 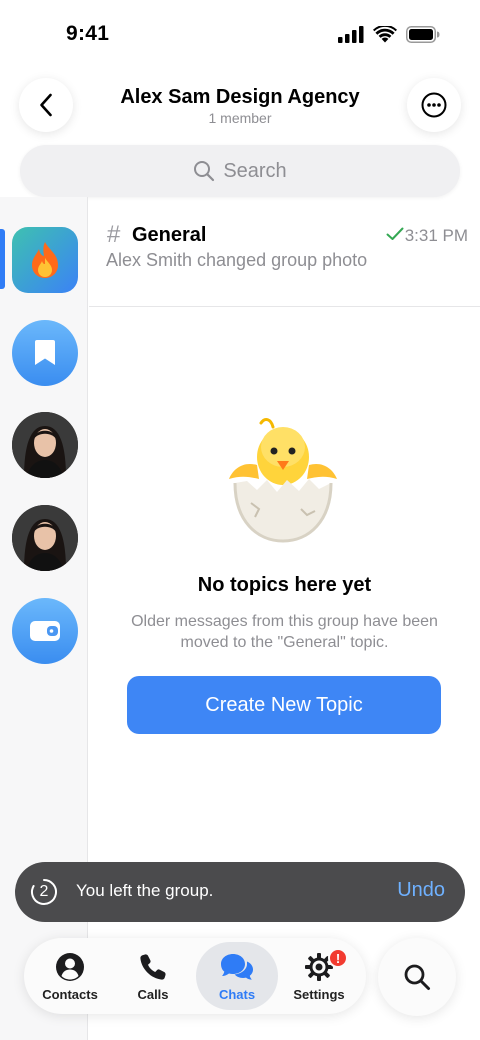 What do you see at coordinates (145, 890) in the screenshot?
I see `toast-message: You left the group.` at bounding box center [145, 890].